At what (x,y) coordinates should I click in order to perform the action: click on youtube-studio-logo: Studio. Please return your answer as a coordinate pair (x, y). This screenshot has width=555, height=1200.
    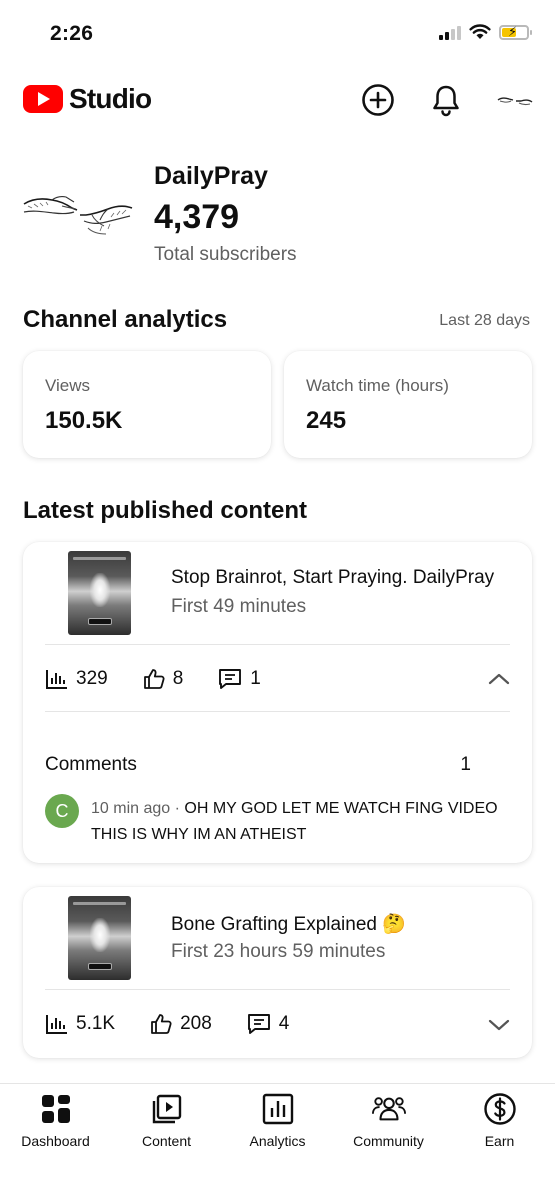
    Looking at the image, I should click on (87, 99).